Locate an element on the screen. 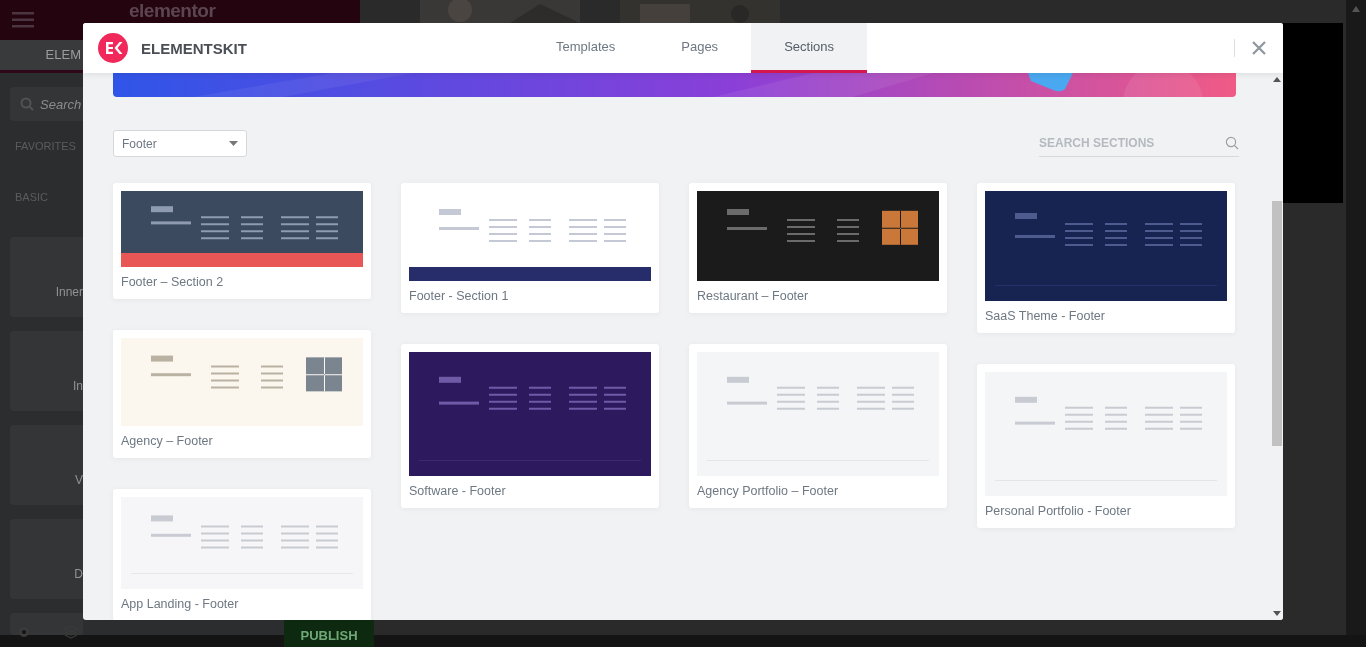 This screenshot has width=1366, height=647. card-title: Agency Portfolio – Footer is located at coordinates (768, 491).